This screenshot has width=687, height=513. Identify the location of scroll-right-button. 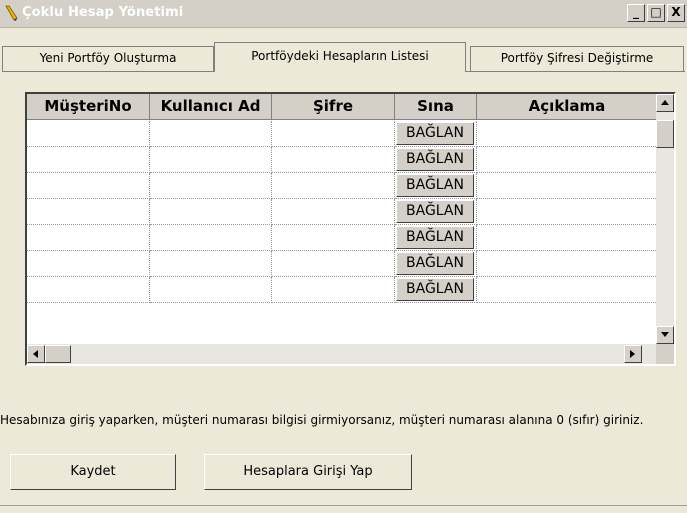
(633, 354).